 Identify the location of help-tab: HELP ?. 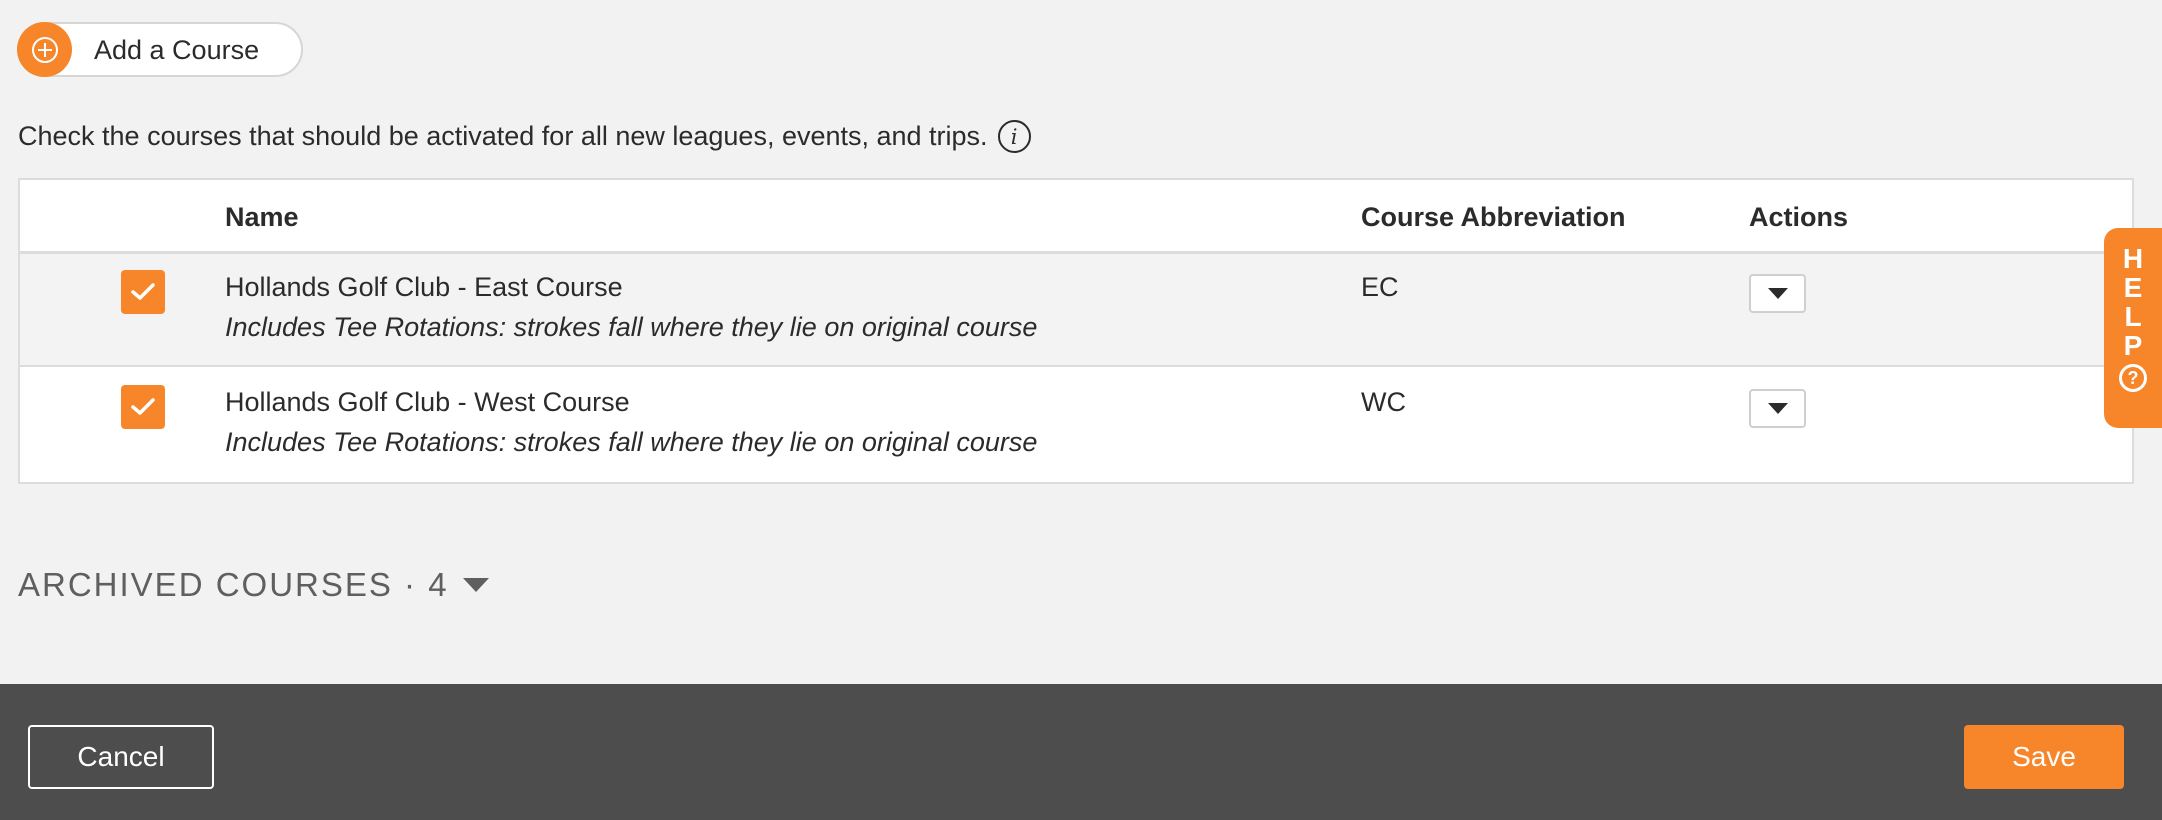
(2133, 328).